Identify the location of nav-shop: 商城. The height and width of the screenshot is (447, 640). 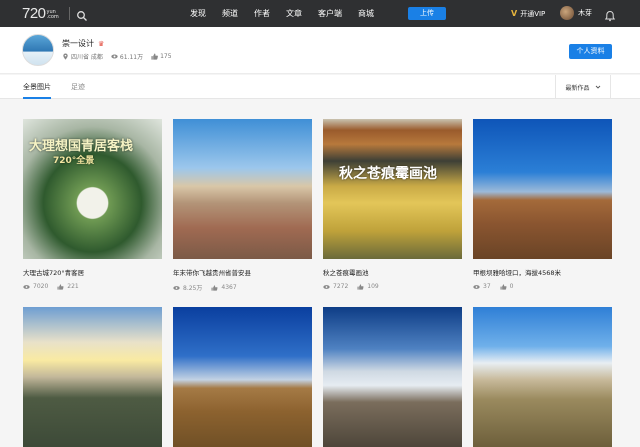
(366, 13).